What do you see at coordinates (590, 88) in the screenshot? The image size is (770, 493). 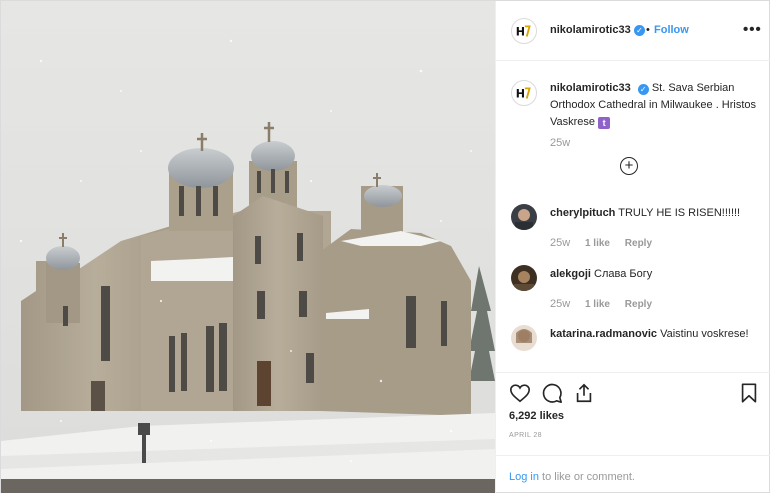 I see `caption-username: nikolamirotic33` at bounding box center [590, 88].